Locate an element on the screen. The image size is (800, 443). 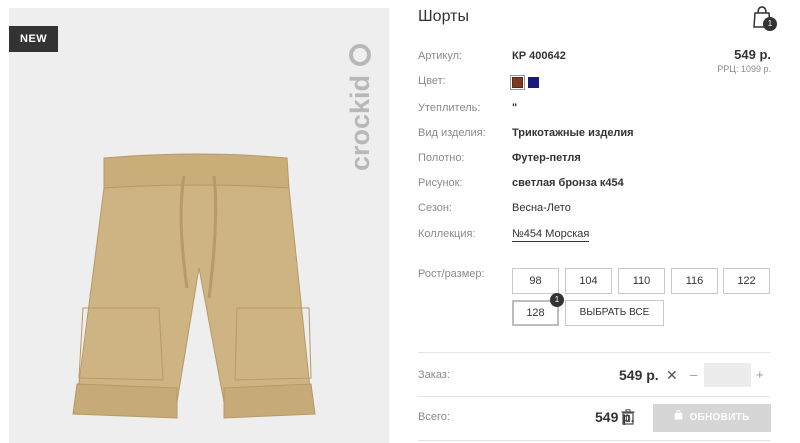
season-value: Весна-Лето is located at coordinates (541, 208).